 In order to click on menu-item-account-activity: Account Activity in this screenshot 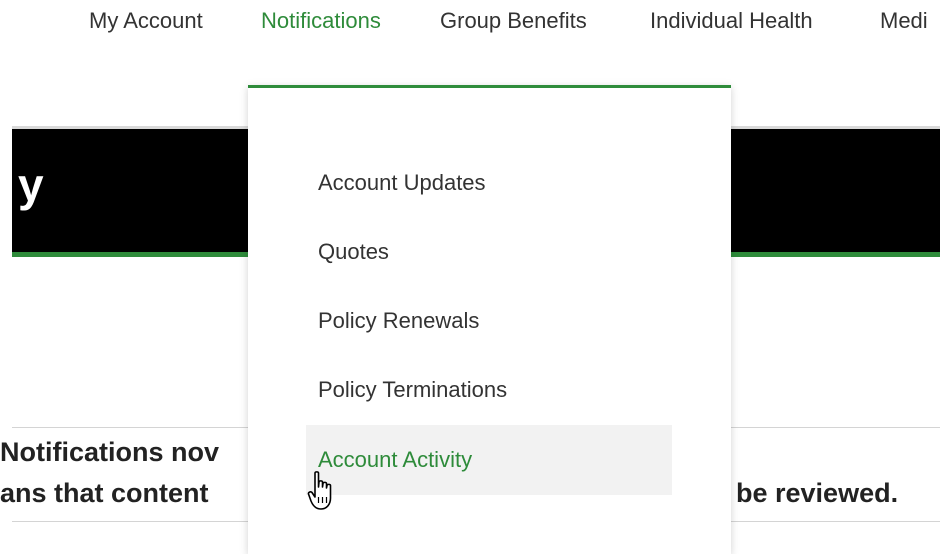, I will do `click(489, 460)`.